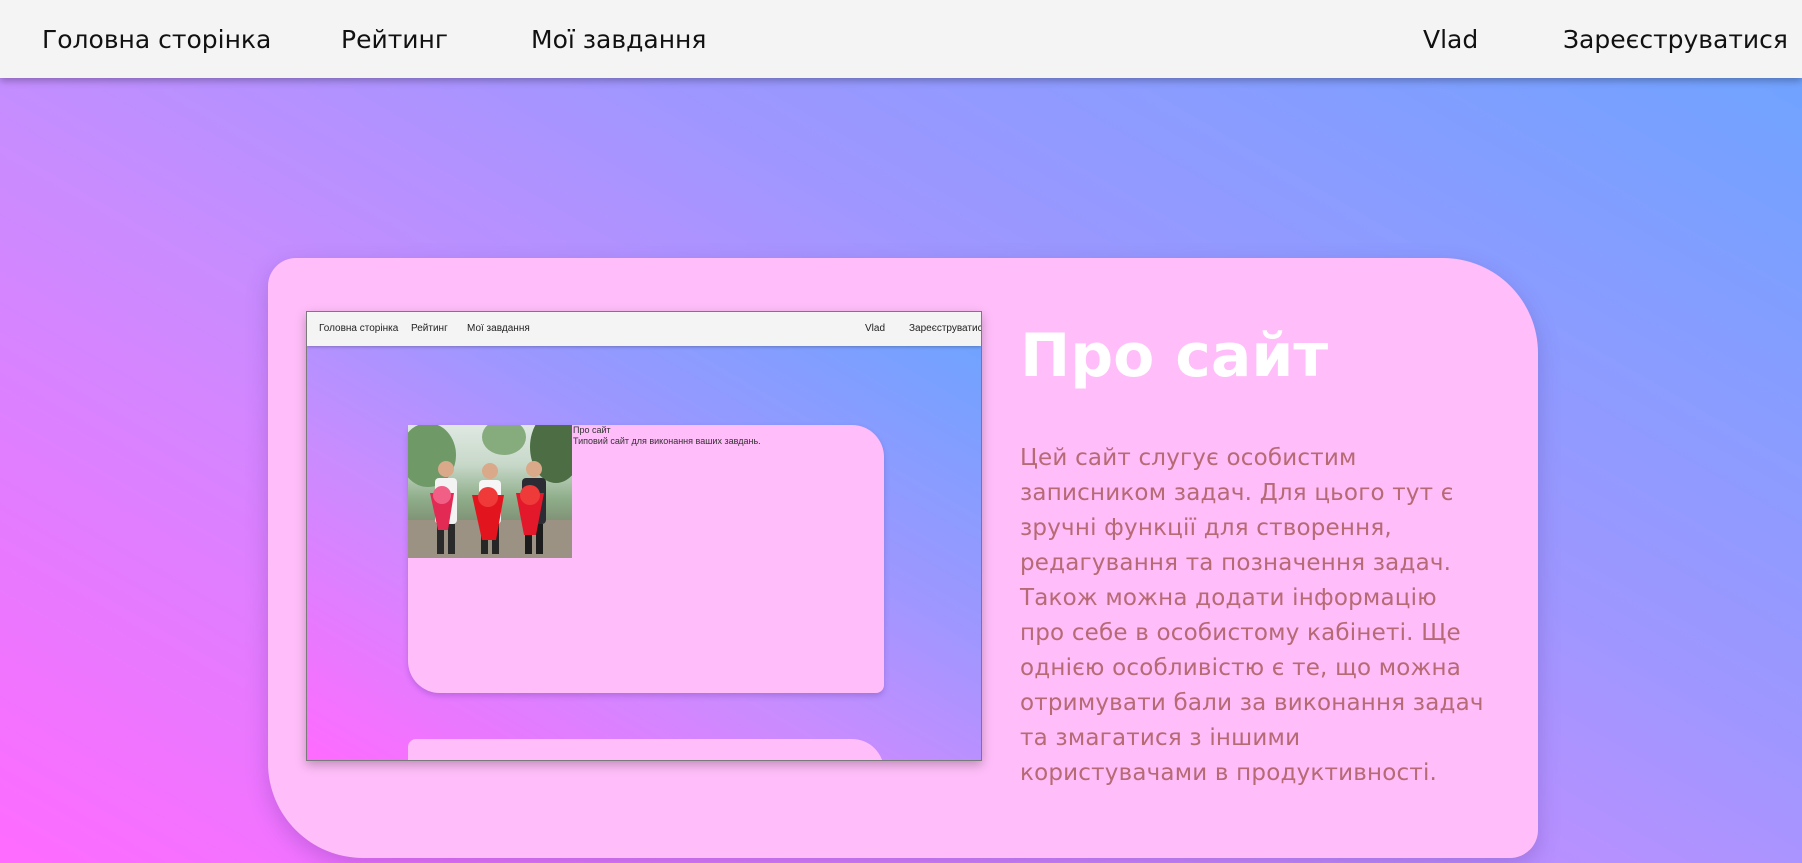  I want to click on nav-link-my-tasks: Мої завдання, so click(618, 39).